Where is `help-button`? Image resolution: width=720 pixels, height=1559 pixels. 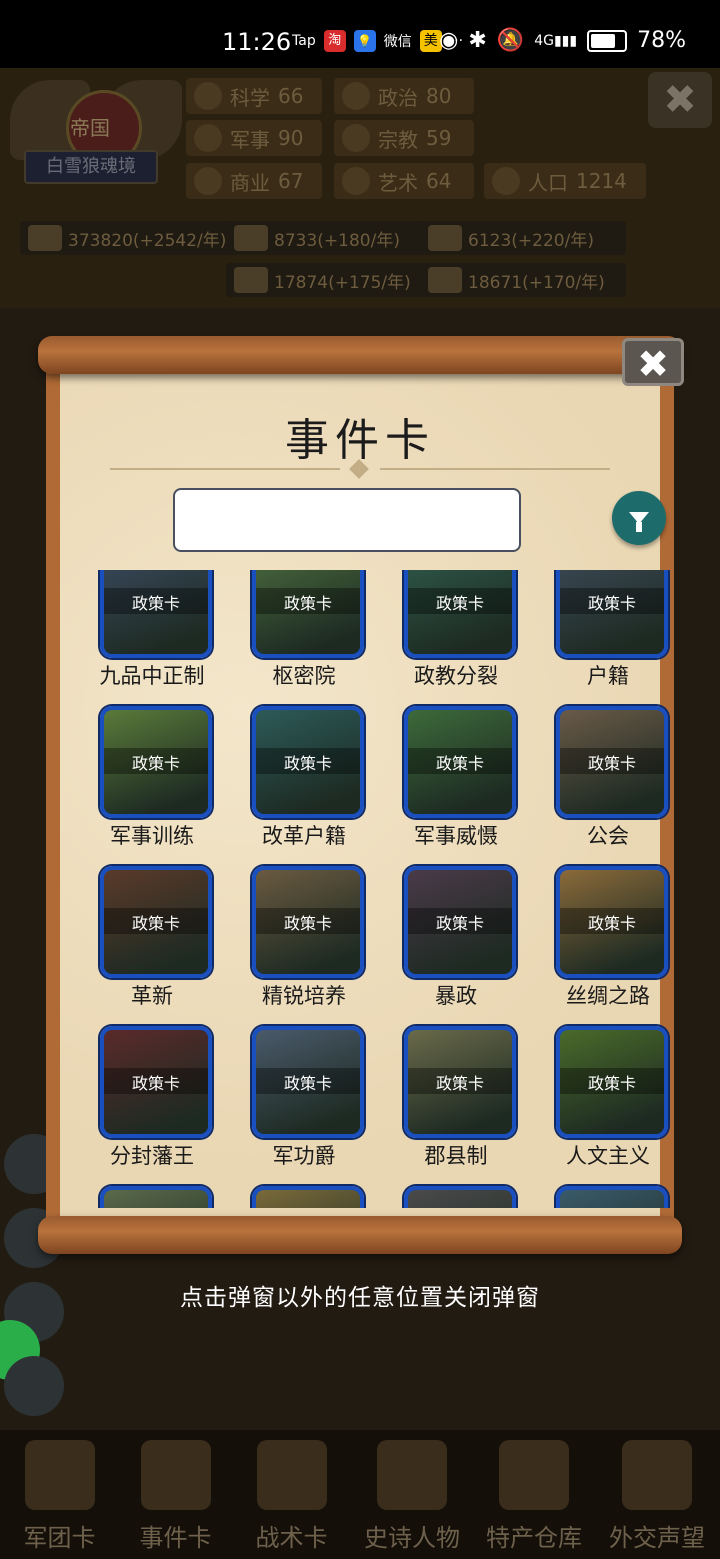 help-button is located at coordinates (34, 1386).